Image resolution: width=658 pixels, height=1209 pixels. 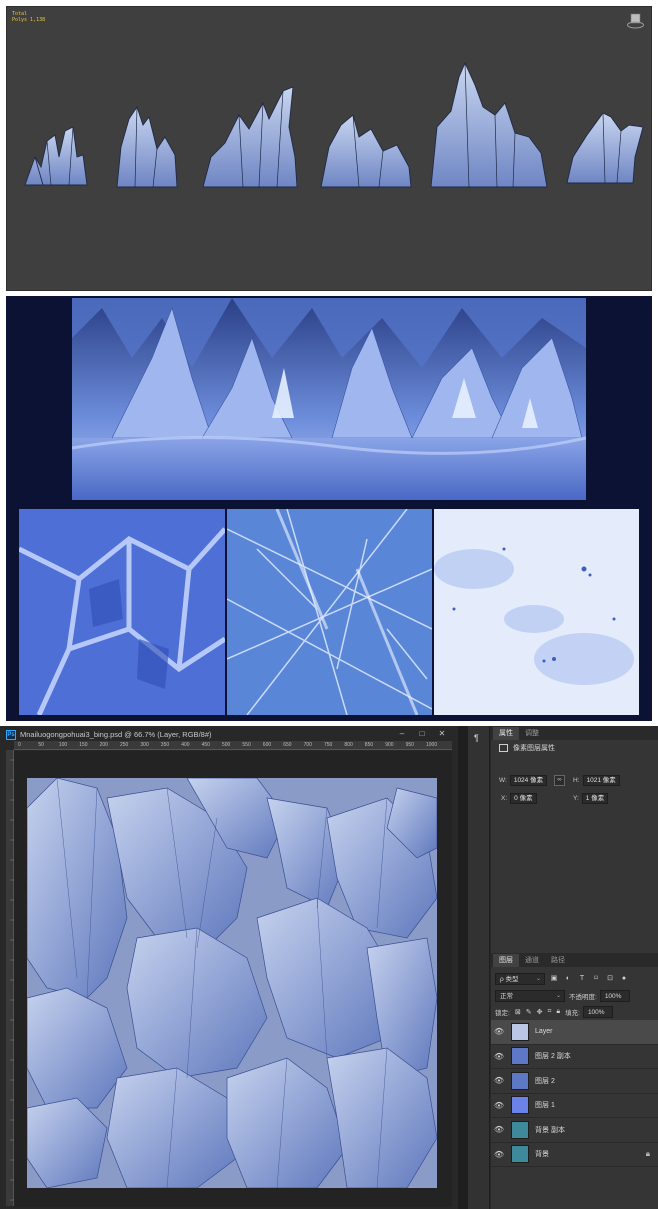 I want to click on filter-toggle-icon: ●, so click(x=624, y=979).